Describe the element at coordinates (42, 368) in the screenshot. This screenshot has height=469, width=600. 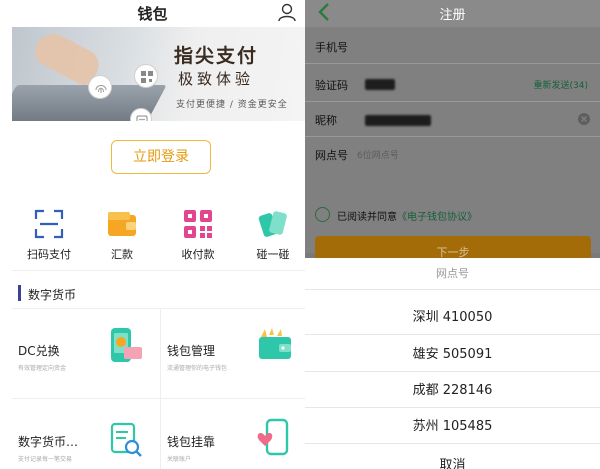
I see `card-subtitle: 有效管理定向资金` at that location.